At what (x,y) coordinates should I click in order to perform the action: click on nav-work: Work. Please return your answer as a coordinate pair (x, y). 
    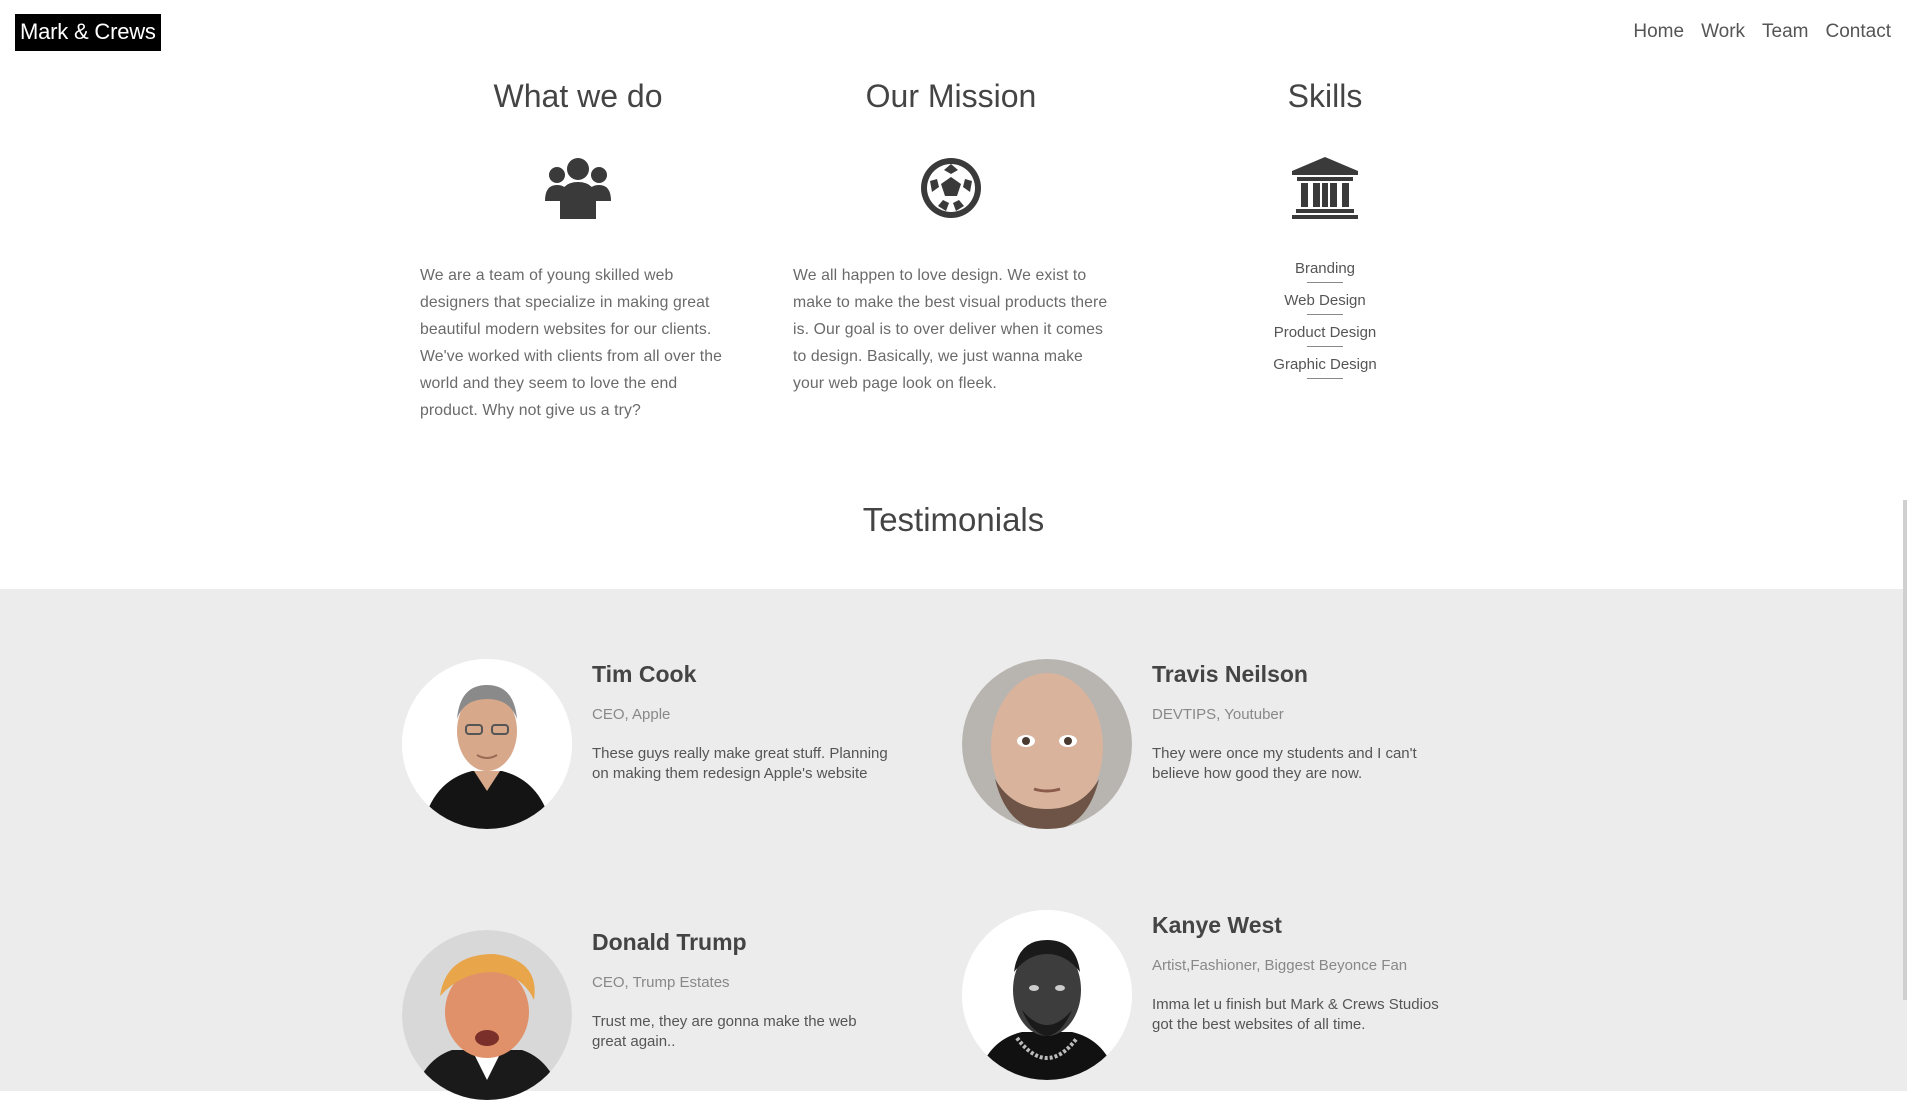
    Looking at the image, I should click on (1723, 32).